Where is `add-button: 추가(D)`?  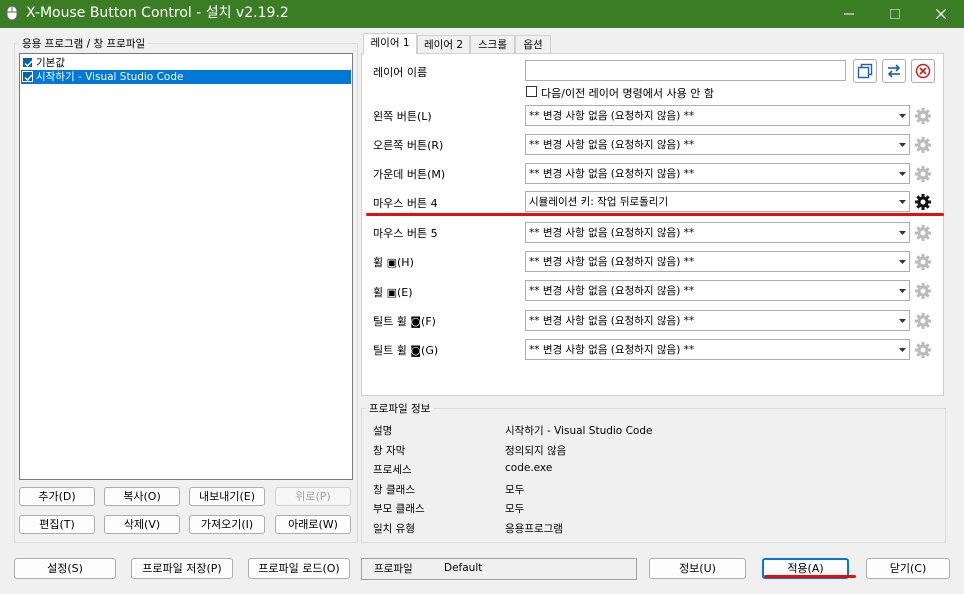
add-button: 추가(D) is located at coordinates (57, 496).